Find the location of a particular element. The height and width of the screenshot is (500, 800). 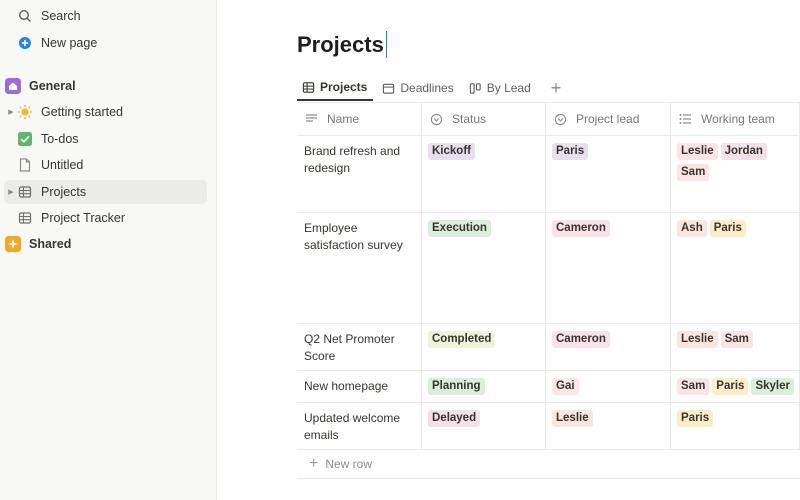

cell-name: Updated welcome emails is located at coordinates (359, 426).